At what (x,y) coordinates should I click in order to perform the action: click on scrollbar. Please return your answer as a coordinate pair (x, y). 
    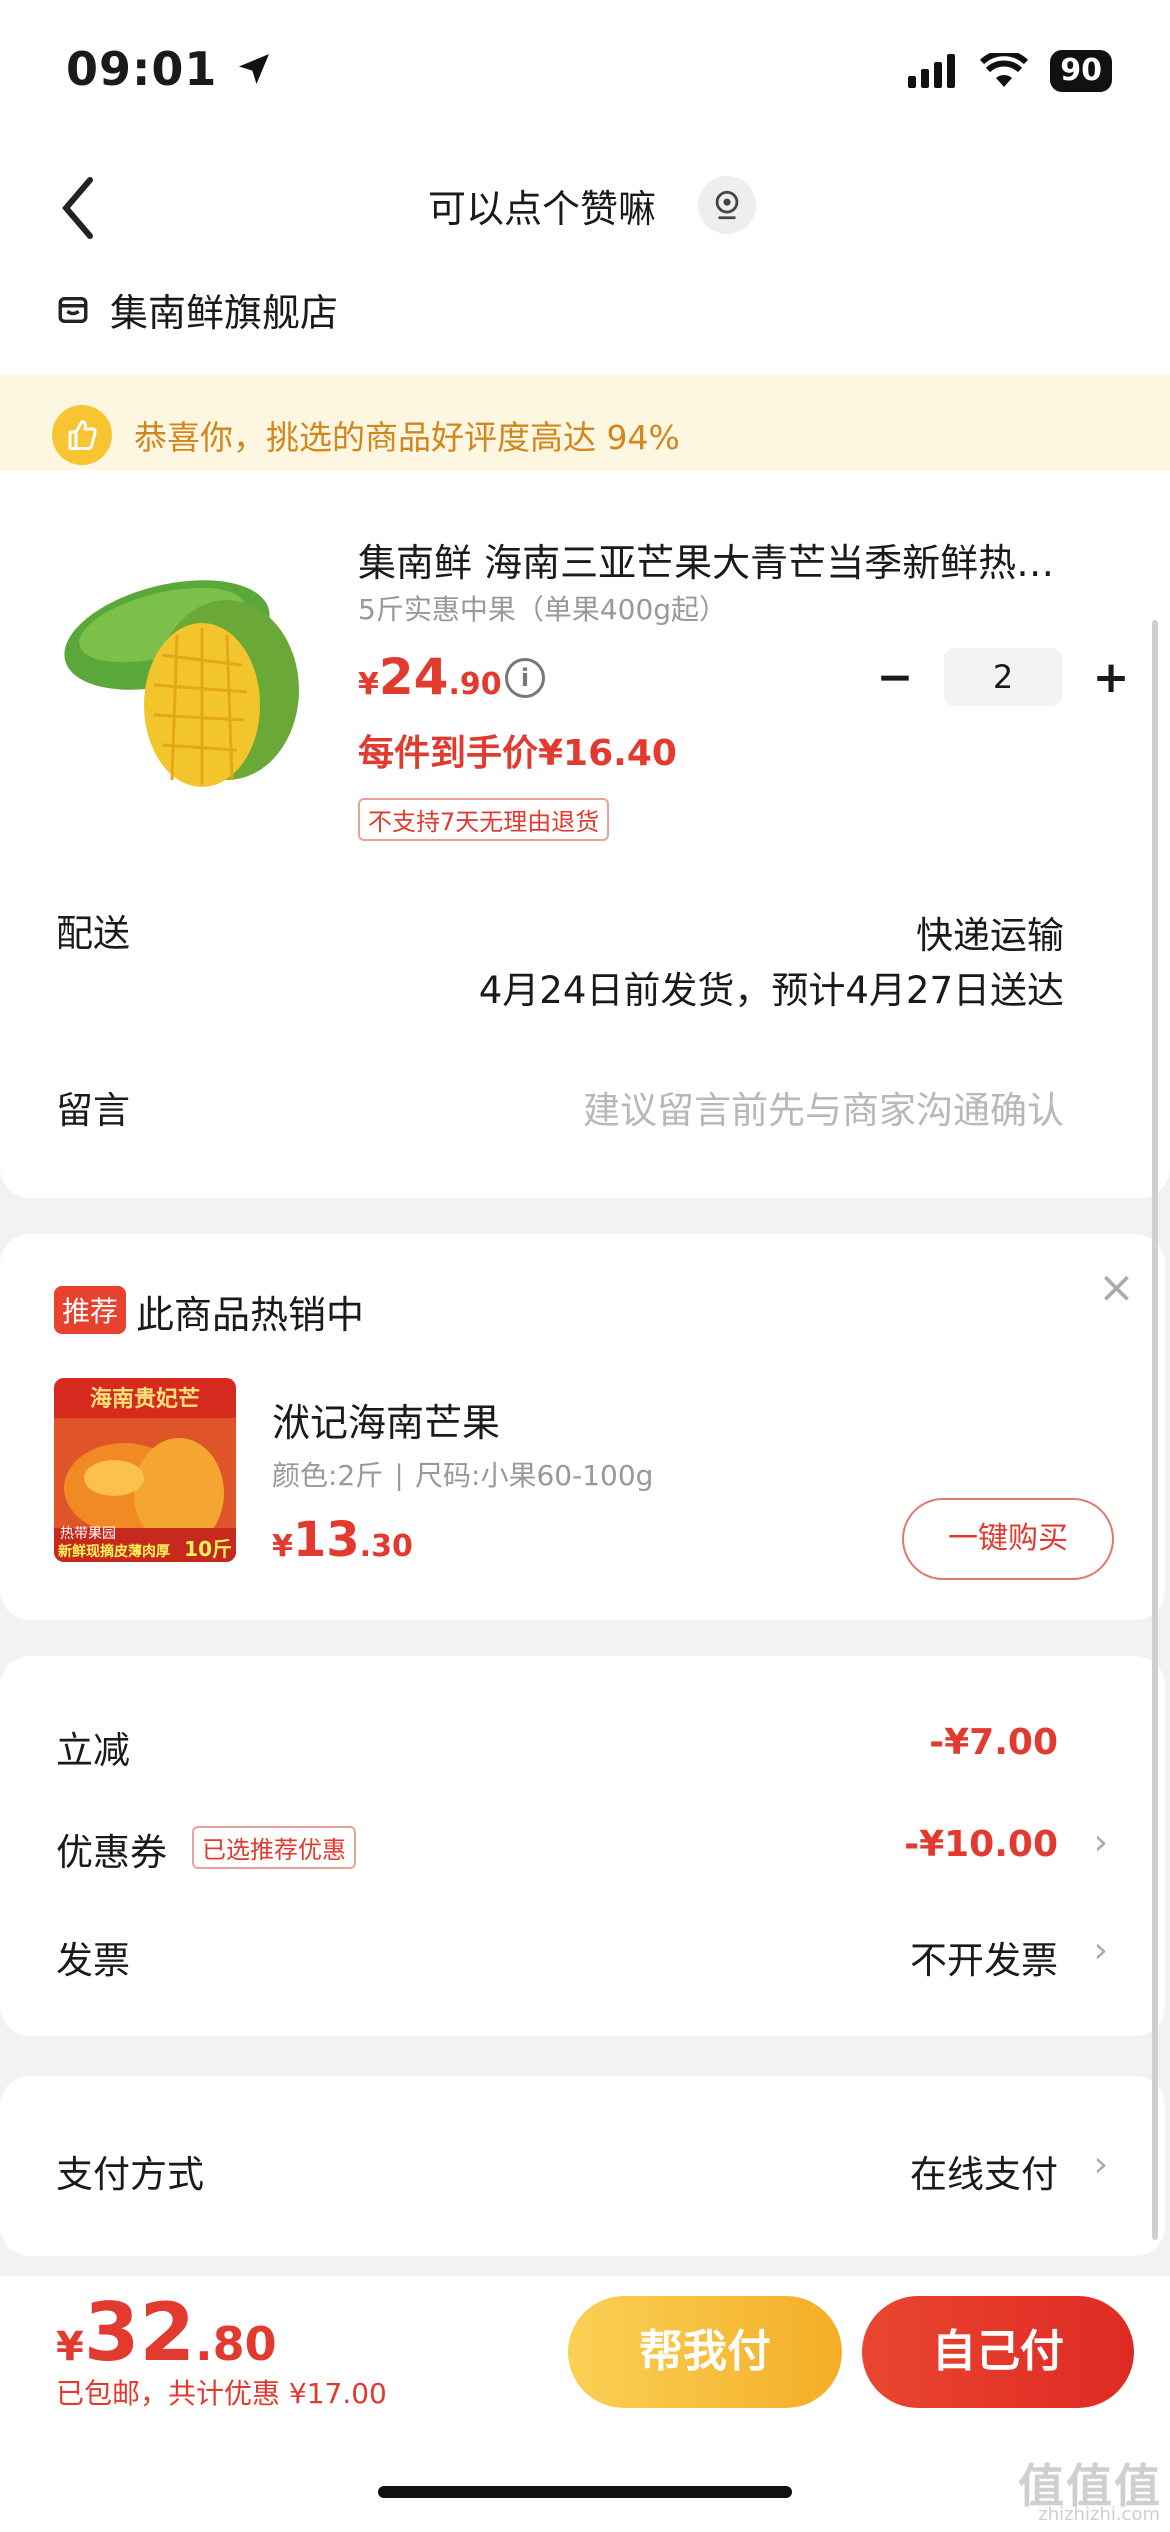
    Looking at the image, I should click on (1155, 1430).